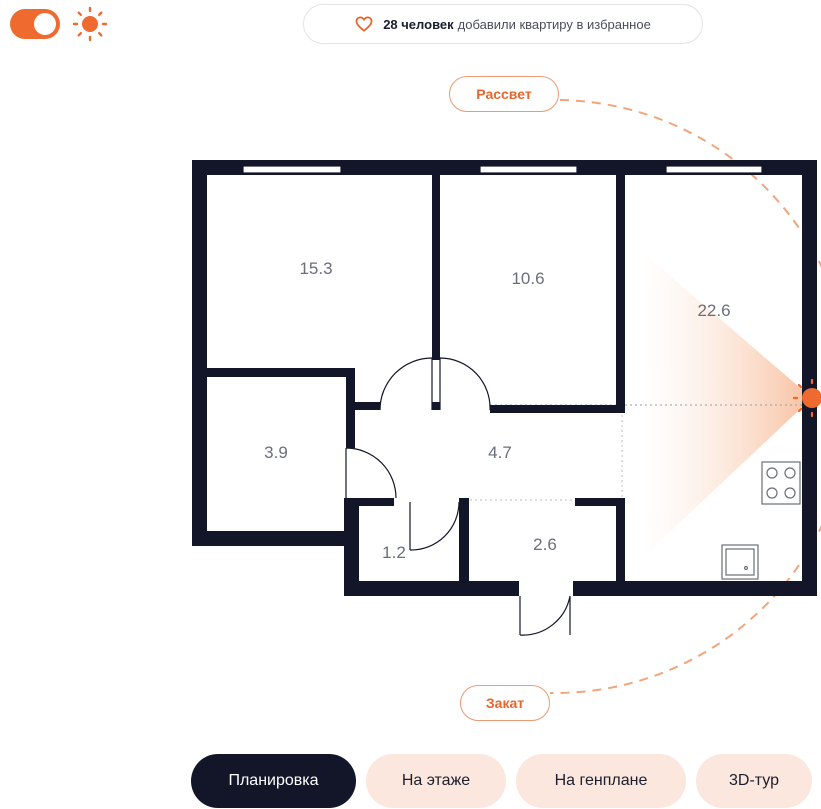 The image size is (821, 809). What do you see at coordinates (276, 452) in the screenshot?
I see `room-area-label: 3.9` at bounding box center [276, 452].